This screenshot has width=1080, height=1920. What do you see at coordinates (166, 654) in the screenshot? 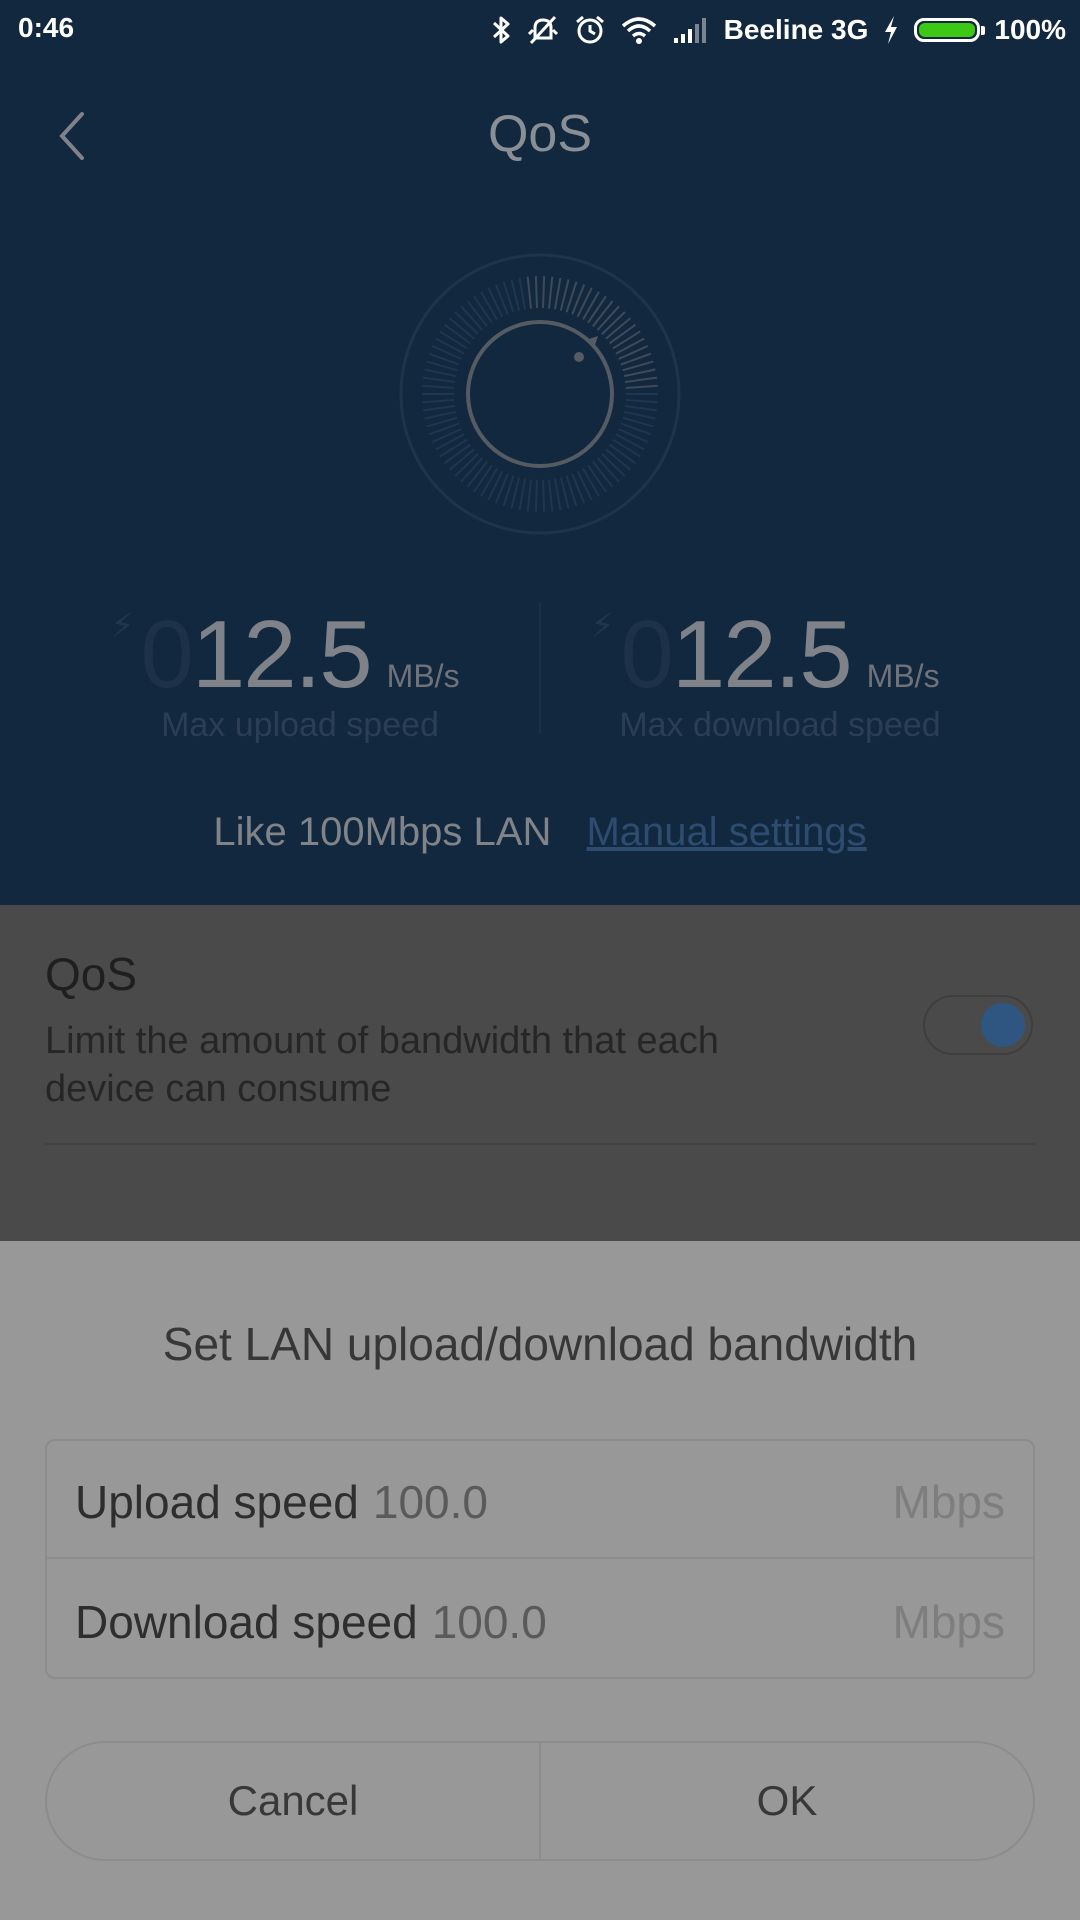
I see `upload-leading-digit: 0` at bounding box center [166, 654].